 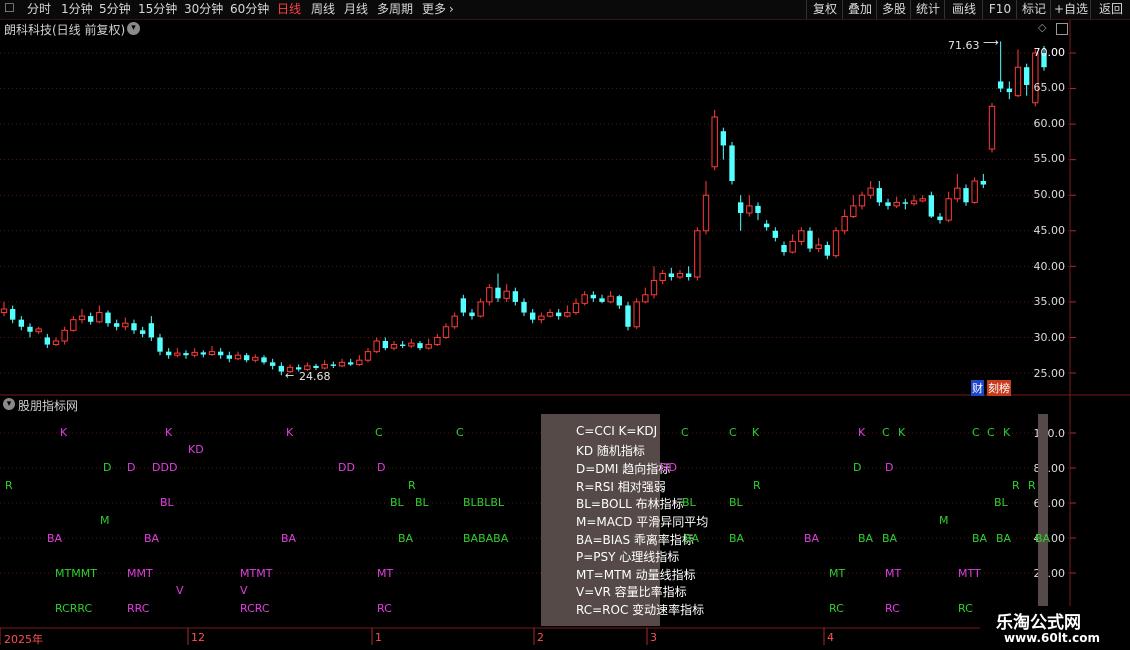 I want to click on price-tick: 70.00, so click(x=1049, y=52).